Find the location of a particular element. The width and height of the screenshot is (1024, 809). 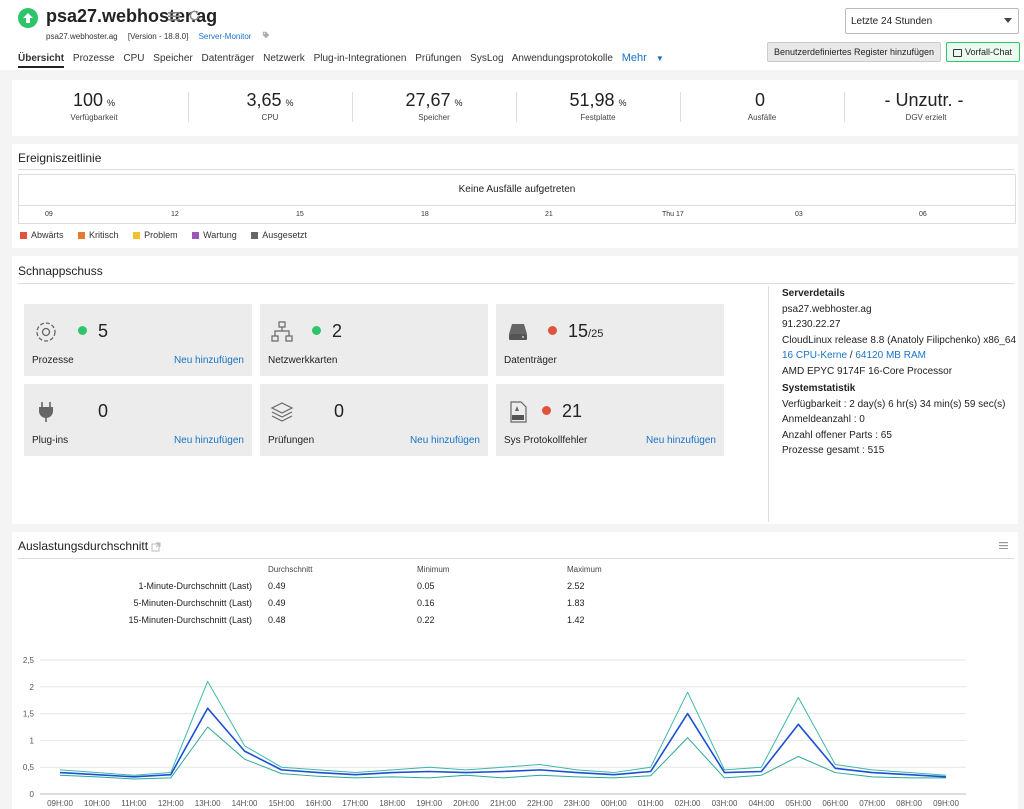

kpi-value: 27,67 is located at coordinates (428, 100).